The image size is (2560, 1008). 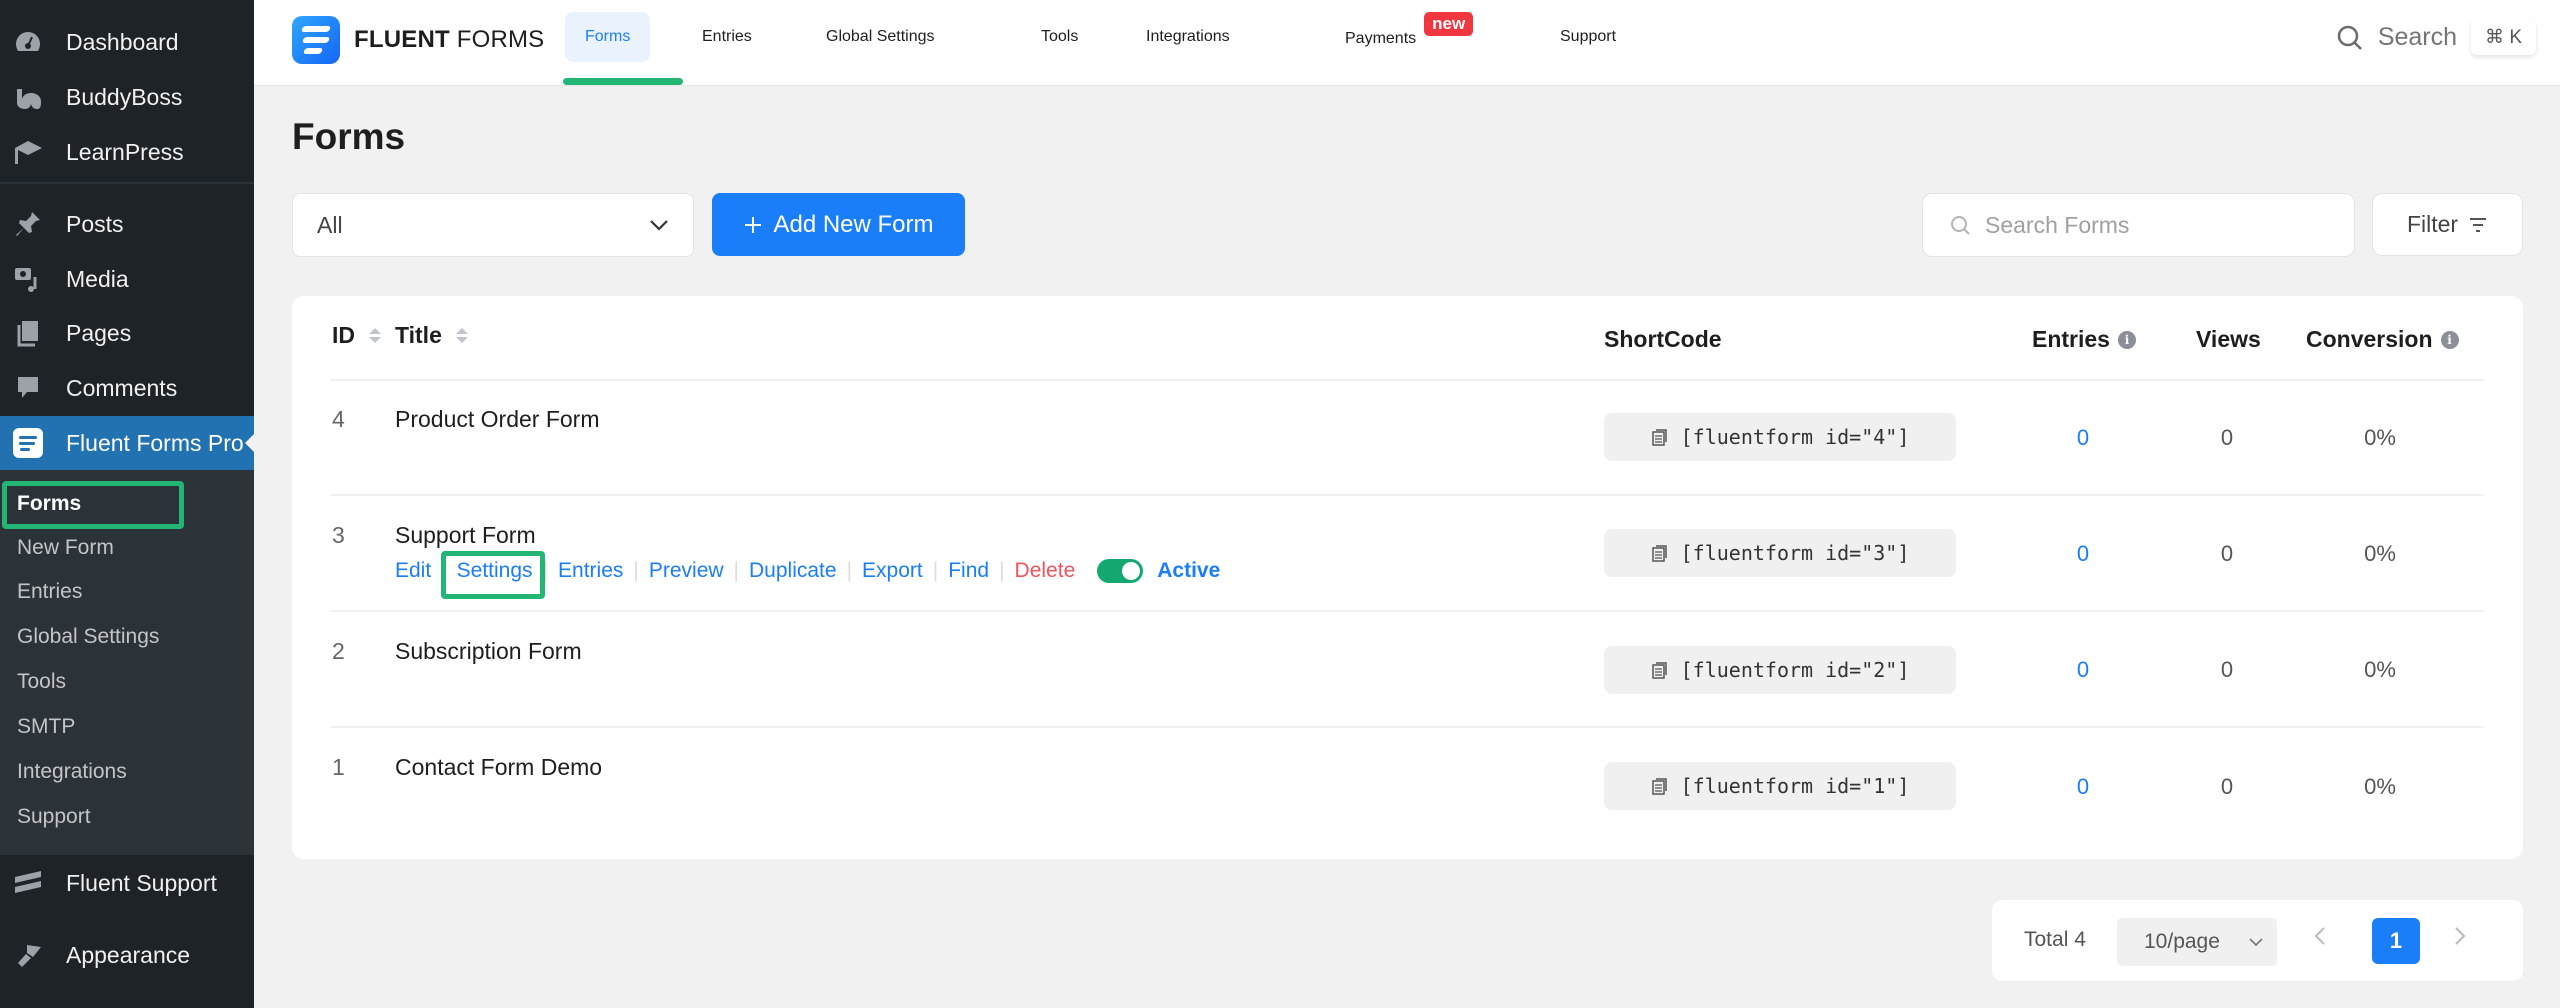 What do you see at coordinates (2138, 225) in the screenshot?
I see `search-forms-input: Search Forms` at bounding box center [2138, 225].